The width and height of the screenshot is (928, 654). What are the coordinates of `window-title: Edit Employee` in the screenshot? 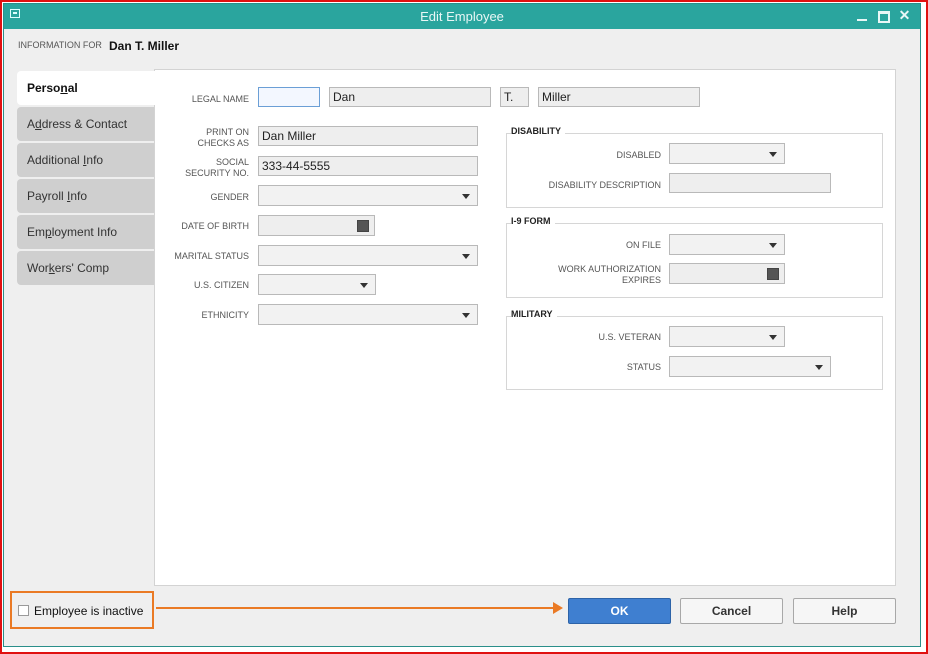 It's located at (462, 16).